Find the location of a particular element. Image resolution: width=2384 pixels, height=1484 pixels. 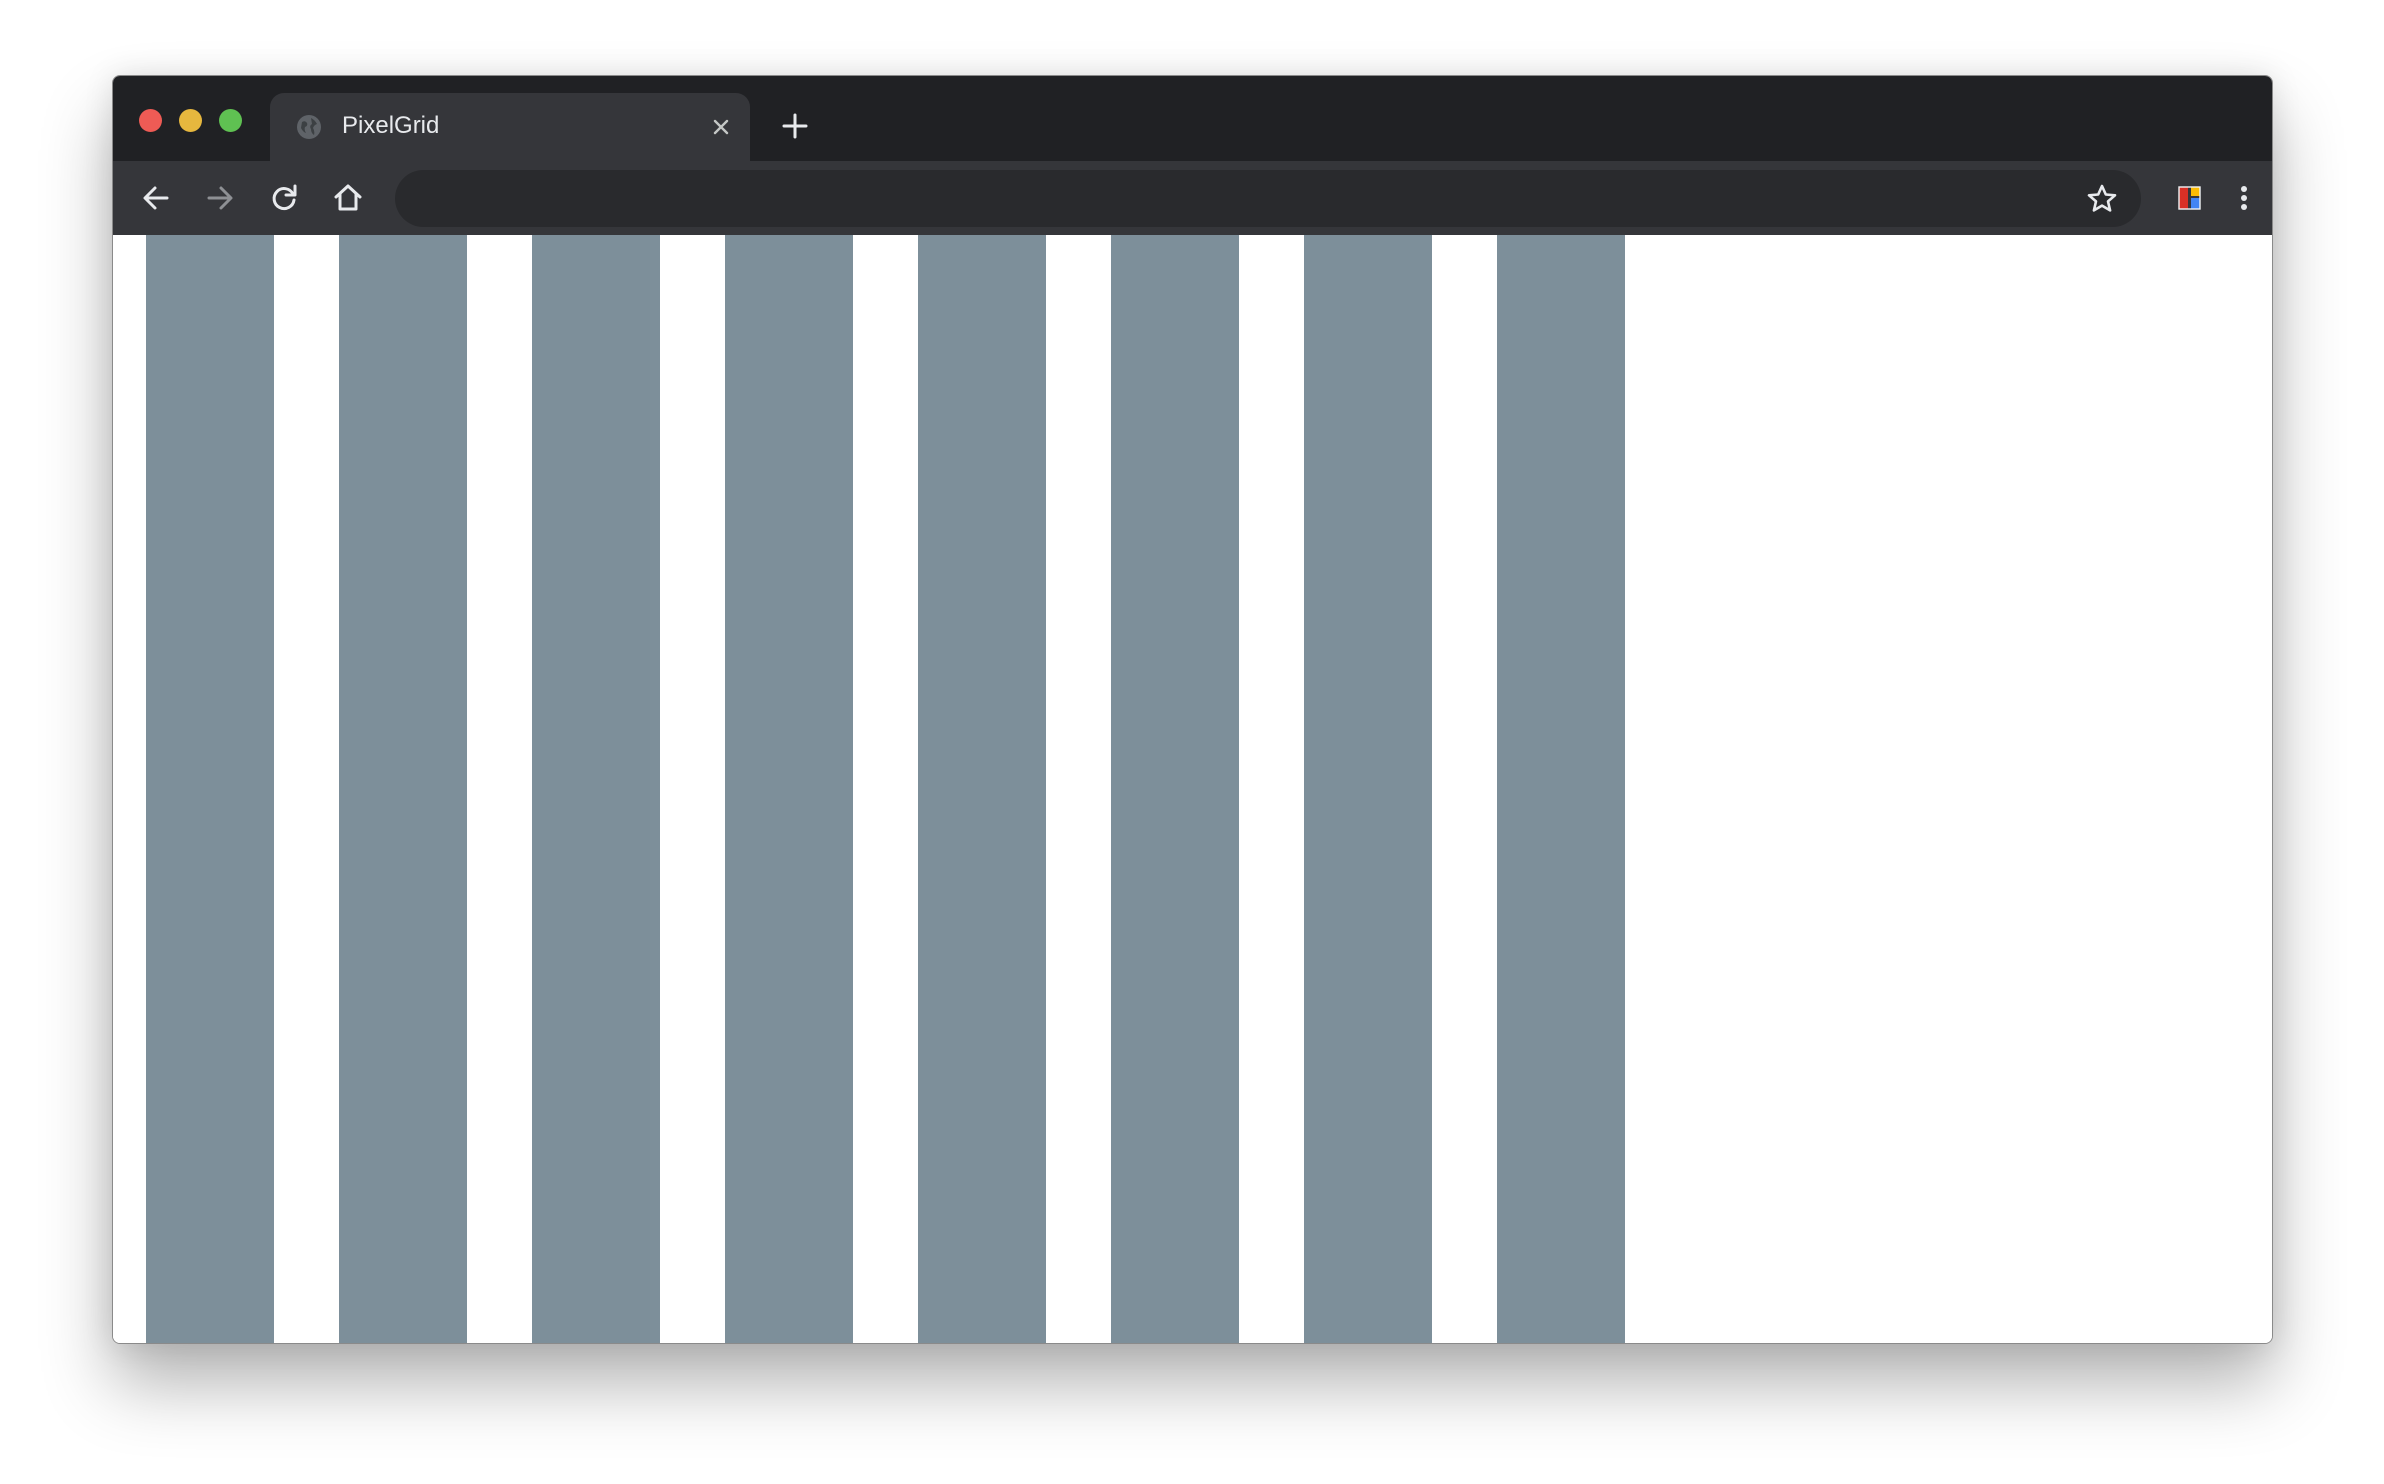

kebab-menu-icon is located at coordinates (2244, 198).